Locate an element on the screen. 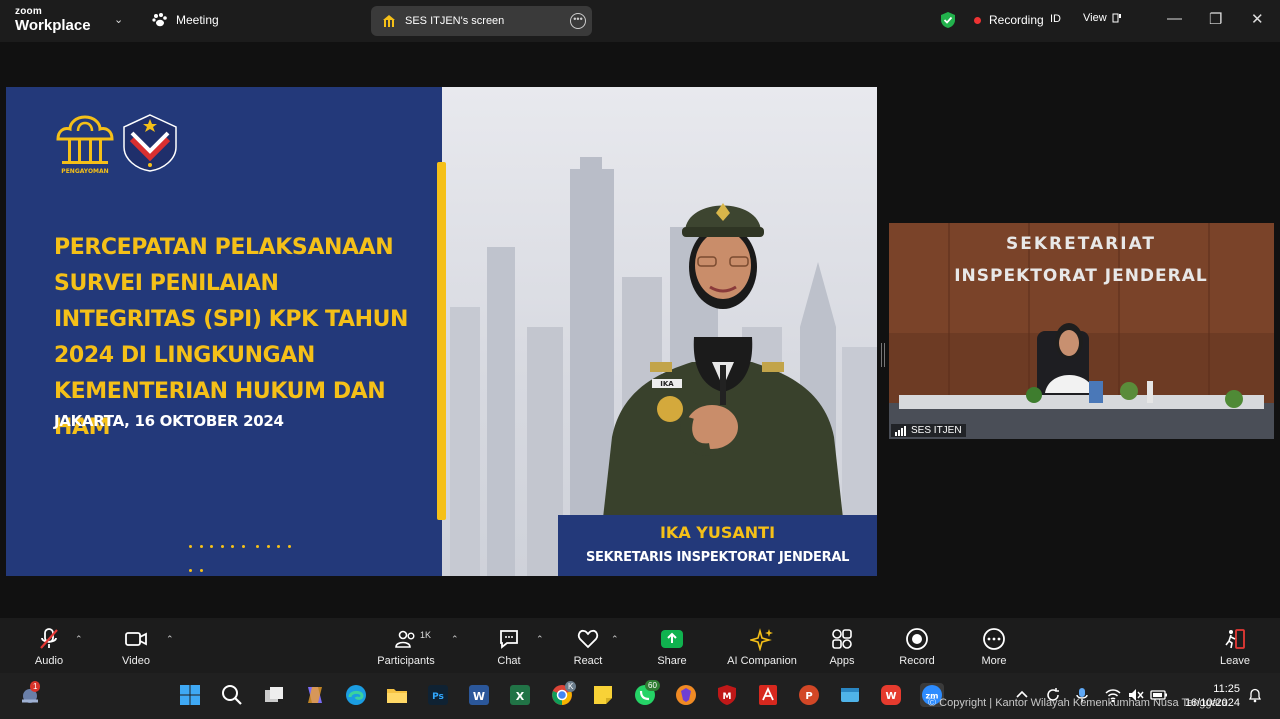 This screenshot has height=719, width=1280. react-button: React is located at coordinates (588, 647).